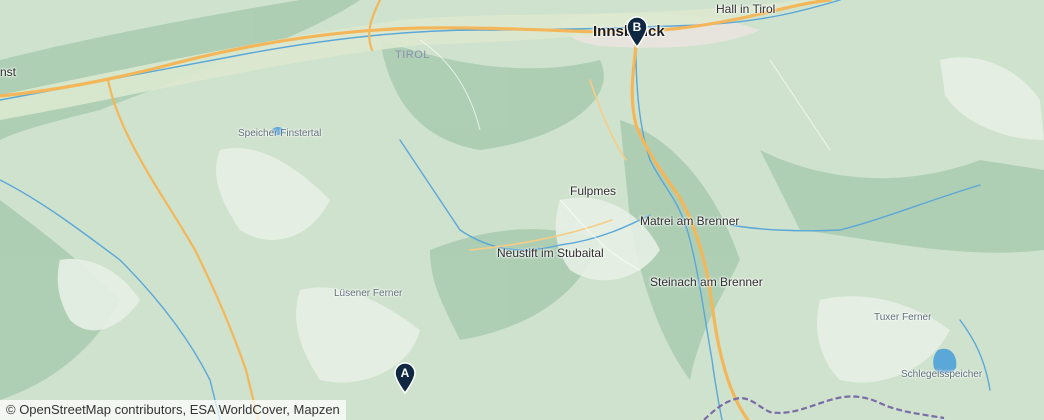 The height and width of the screenshot is (420, 1044). I want to click on label-hall-in-tirol: Hall in Tirol, so click(746, 9).